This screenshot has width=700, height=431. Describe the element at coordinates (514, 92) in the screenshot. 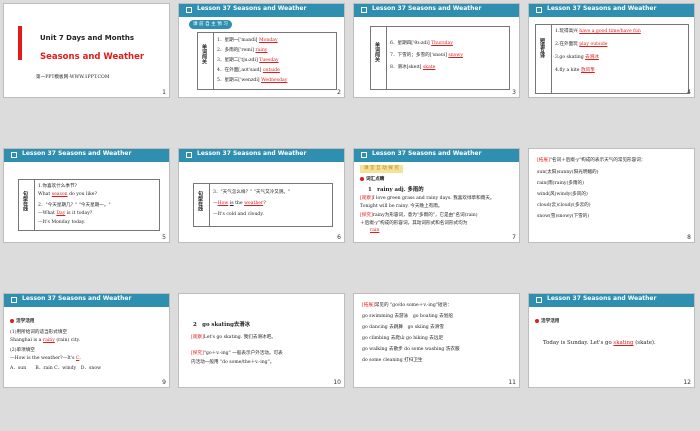

I see `slide-number: 3` at that location.